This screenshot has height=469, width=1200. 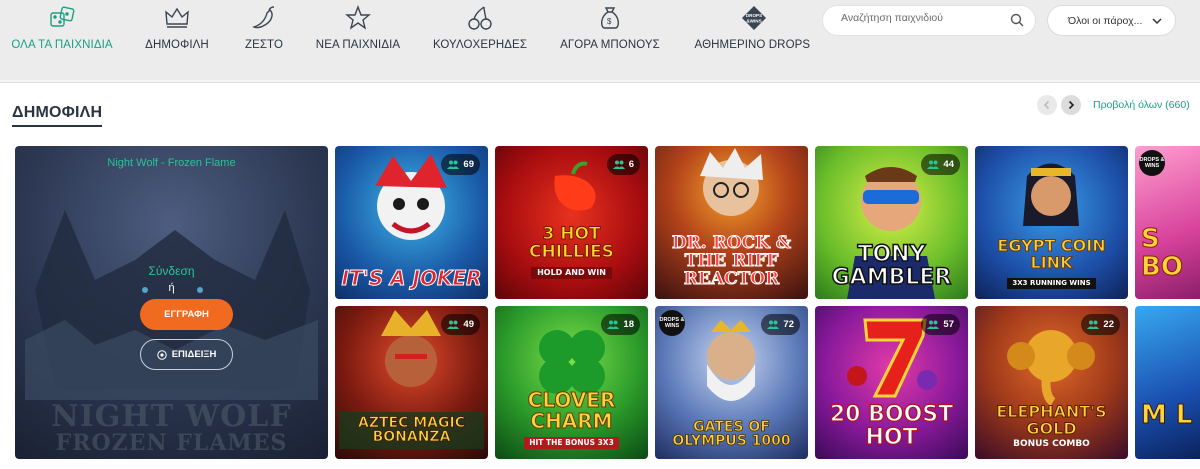 What do you see at coordinates (1051, 419) in the screenshot?
I see `title-text: ELEPHANT'S GOLD` at bounding box center [1051, 419].